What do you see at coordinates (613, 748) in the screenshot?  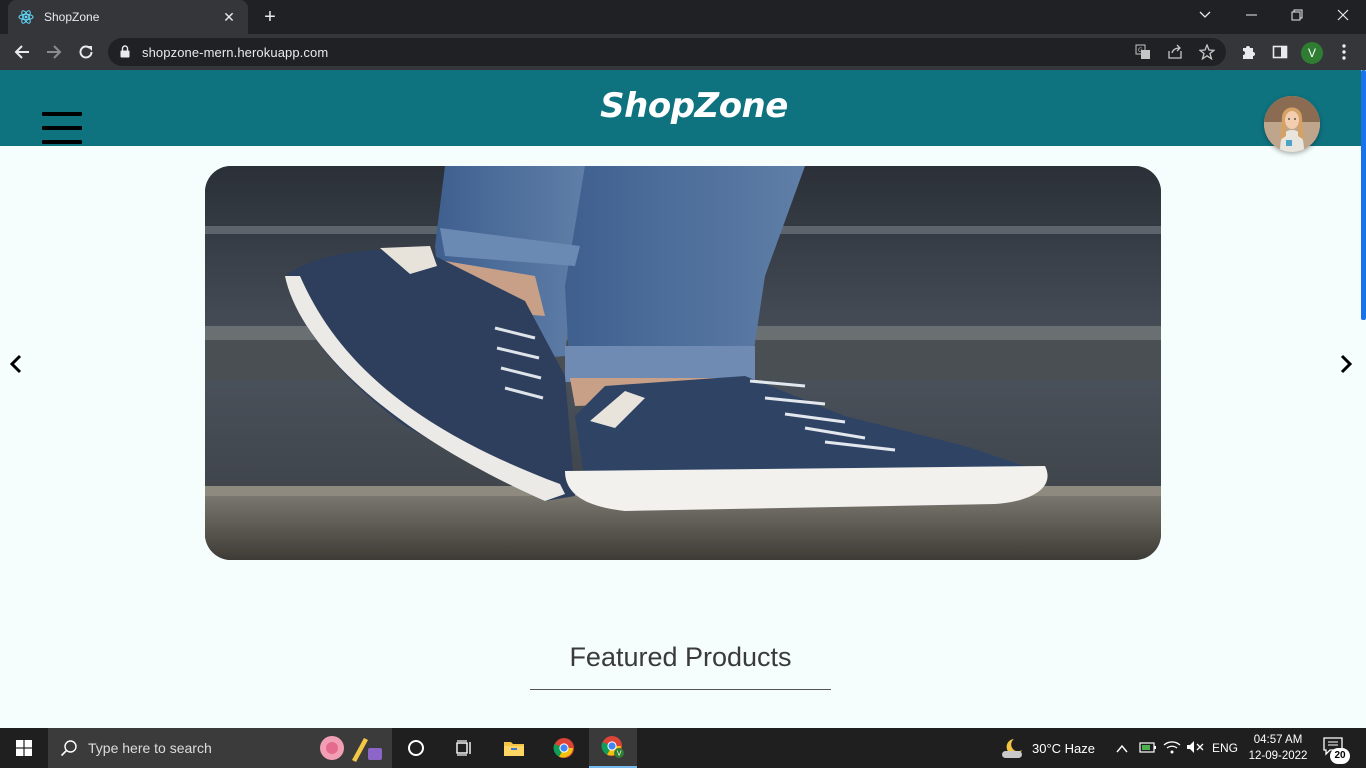 I see `chrome-profile-taskbar-icon: V` at bounding box center [613, 748].